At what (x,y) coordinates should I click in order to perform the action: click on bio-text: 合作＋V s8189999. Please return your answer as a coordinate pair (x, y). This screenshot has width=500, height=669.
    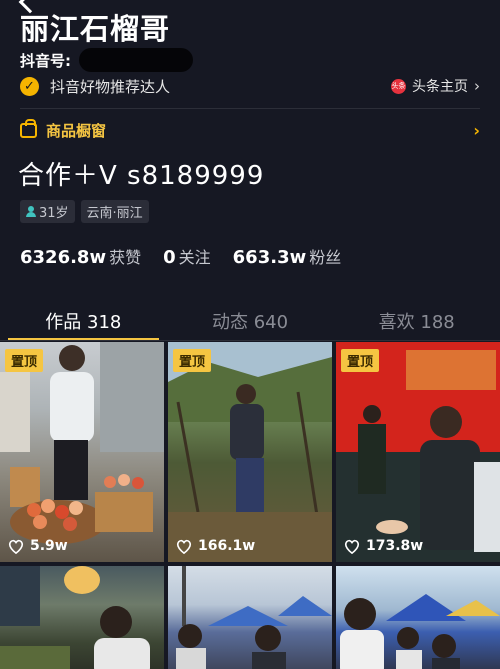
    Looking at the image, I should click on (141, 176).